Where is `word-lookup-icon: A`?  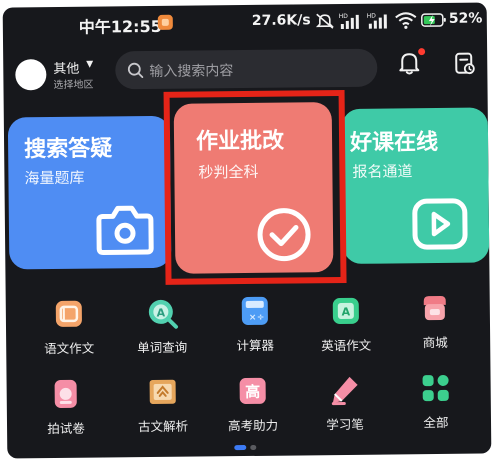
word-lookup-icon: A is located at coordinates (163, 314).